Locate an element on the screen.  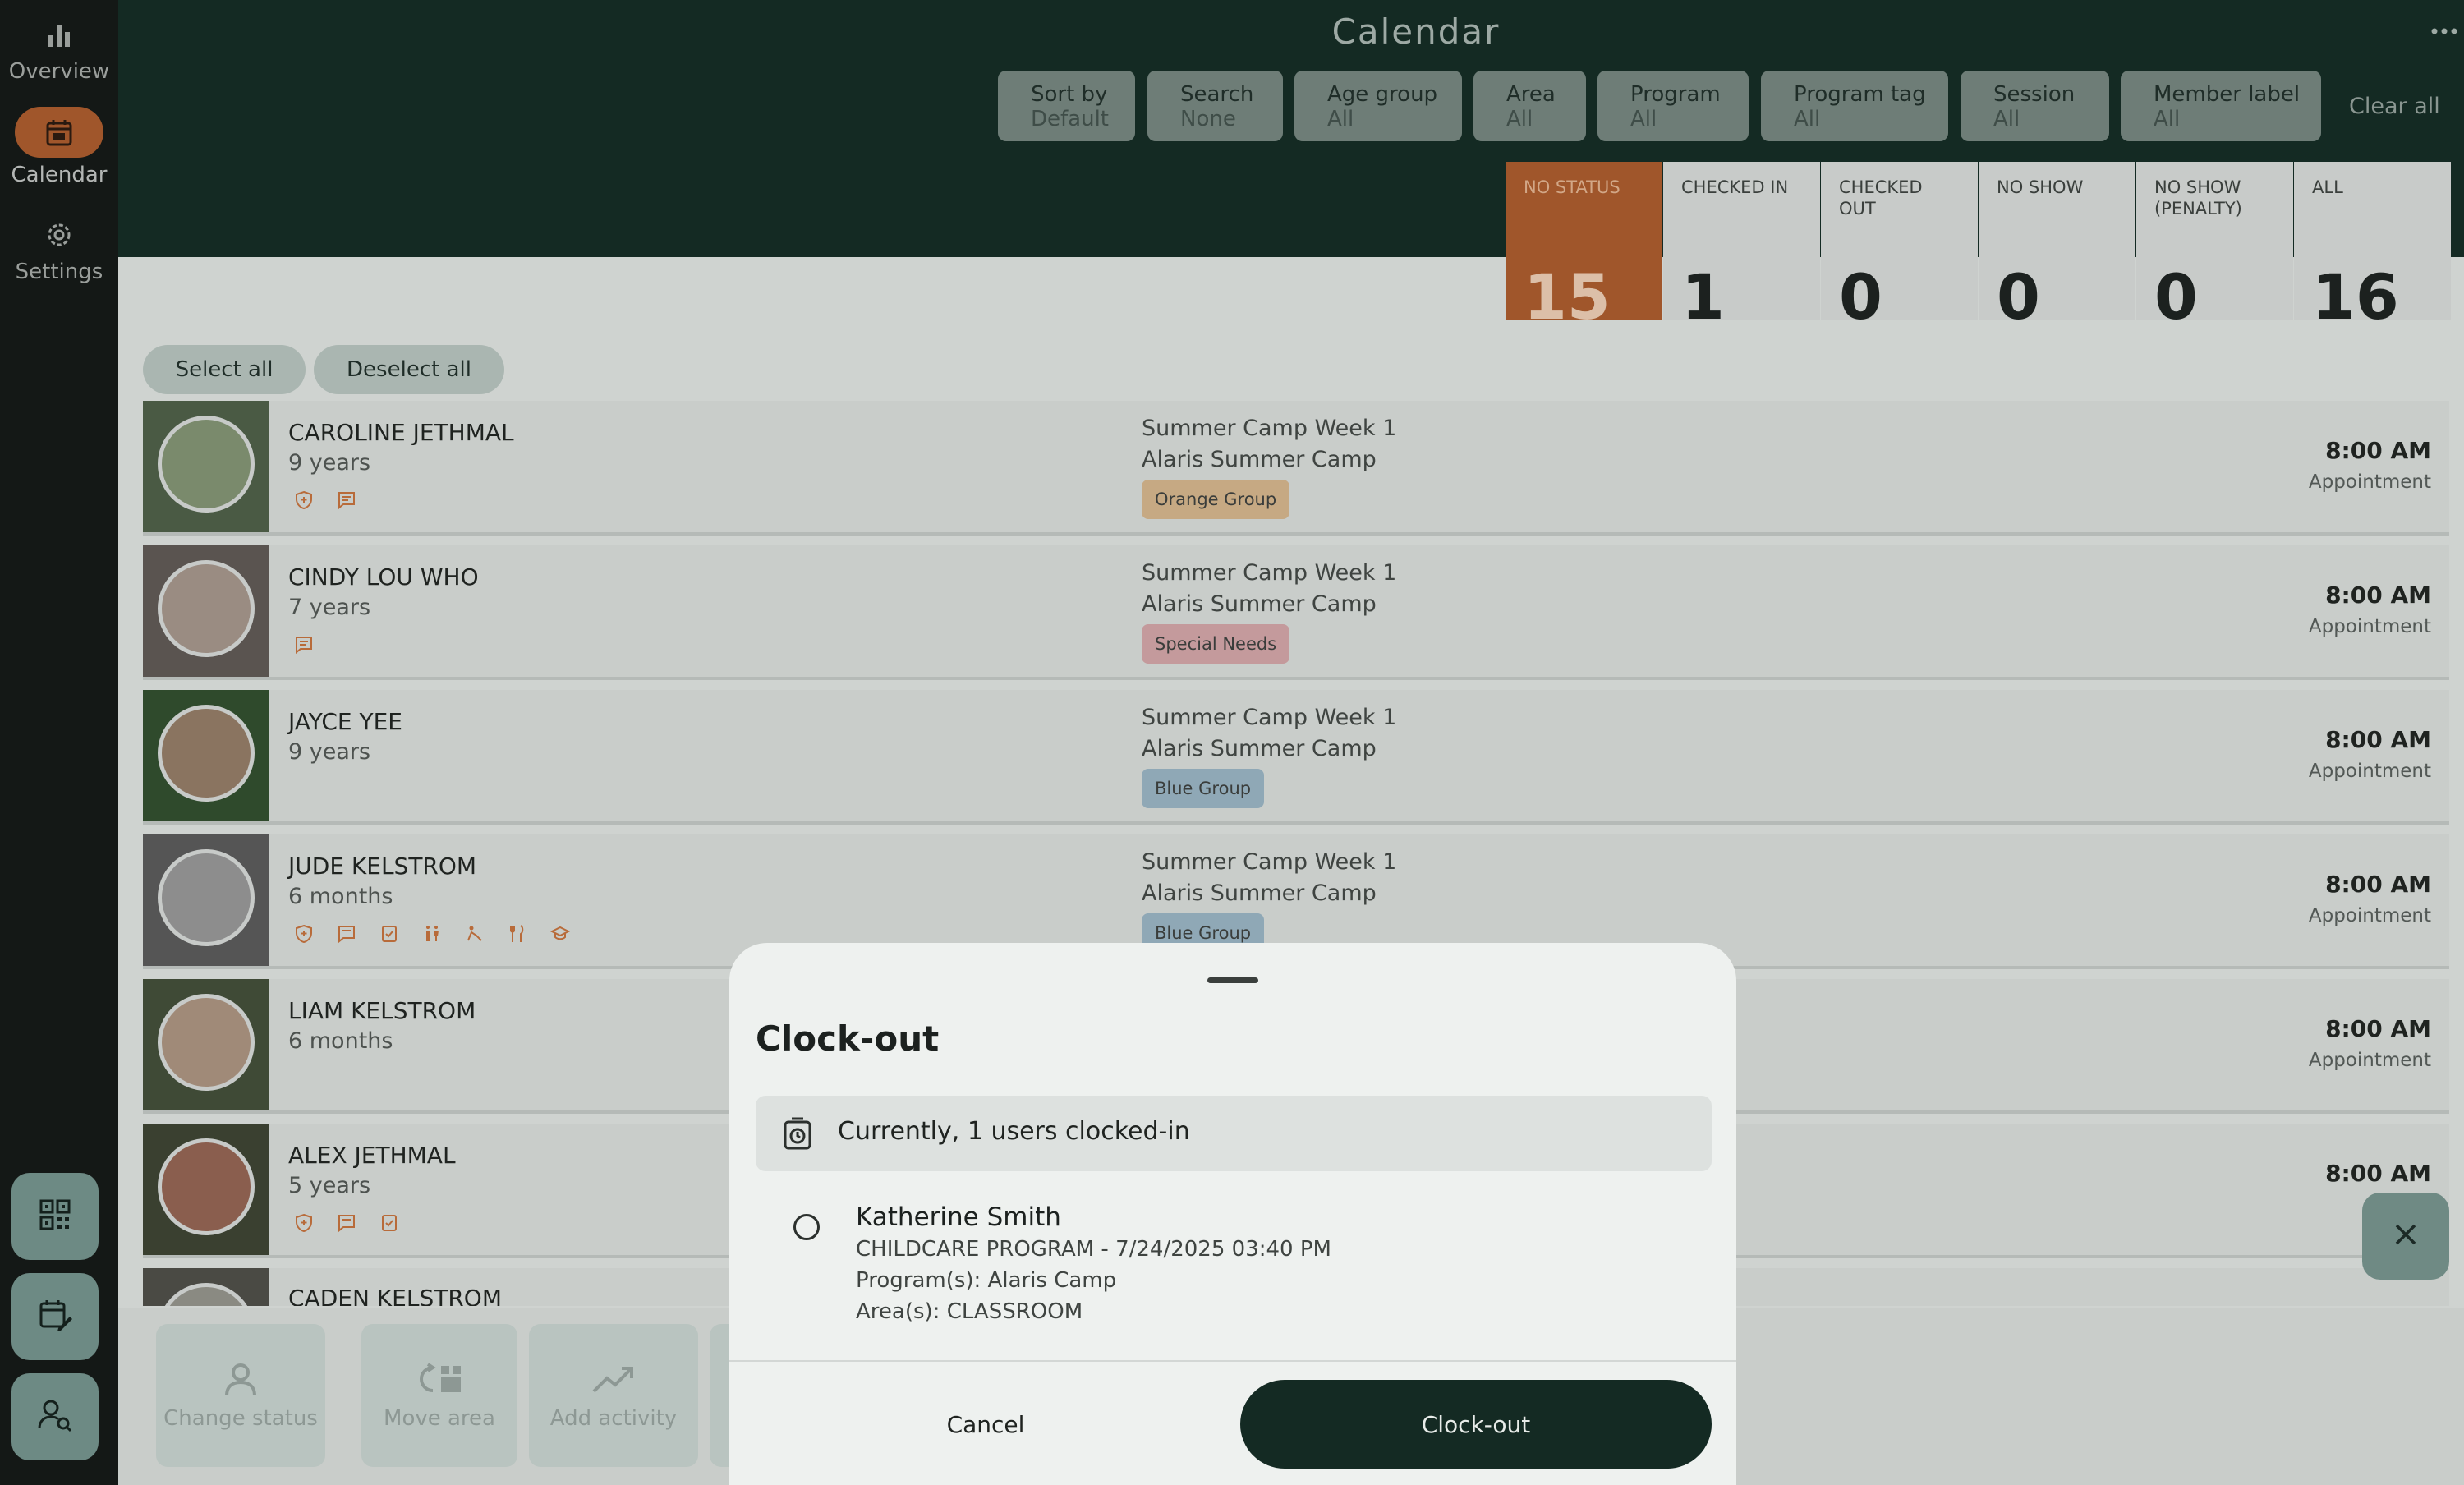
filter-program: Program All is located at coordinates (1673, 106).